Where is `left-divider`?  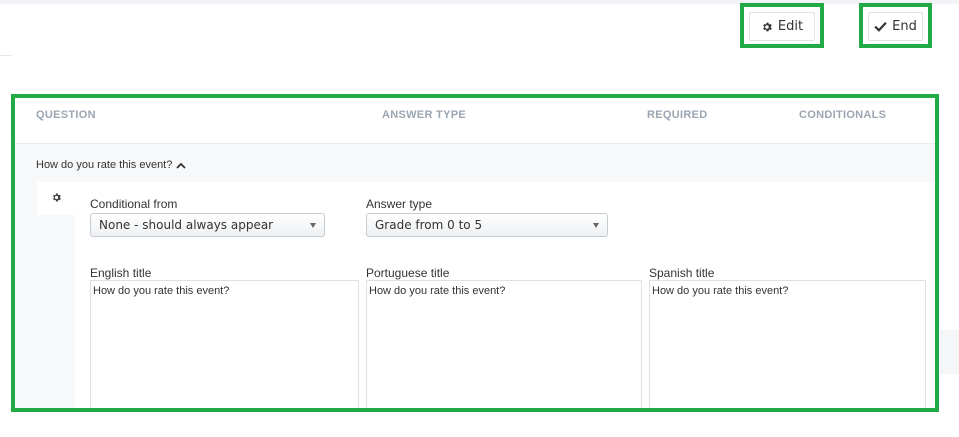
left-divider is located at coordinates (6, 55).